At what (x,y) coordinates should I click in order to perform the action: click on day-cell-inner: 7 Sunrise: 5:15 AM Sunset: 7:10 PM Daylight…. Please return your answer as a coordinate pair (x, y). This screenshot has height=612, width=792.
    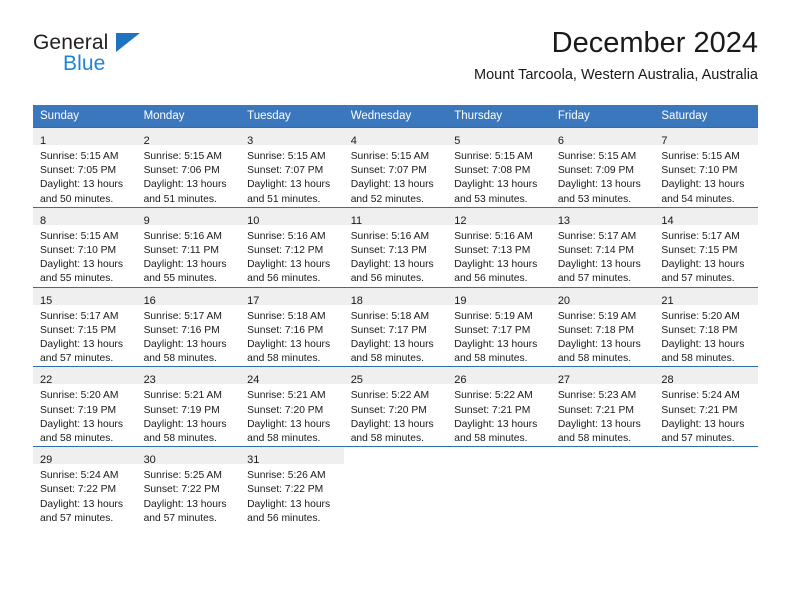
    Looking at the image, I should click on (706, 167).